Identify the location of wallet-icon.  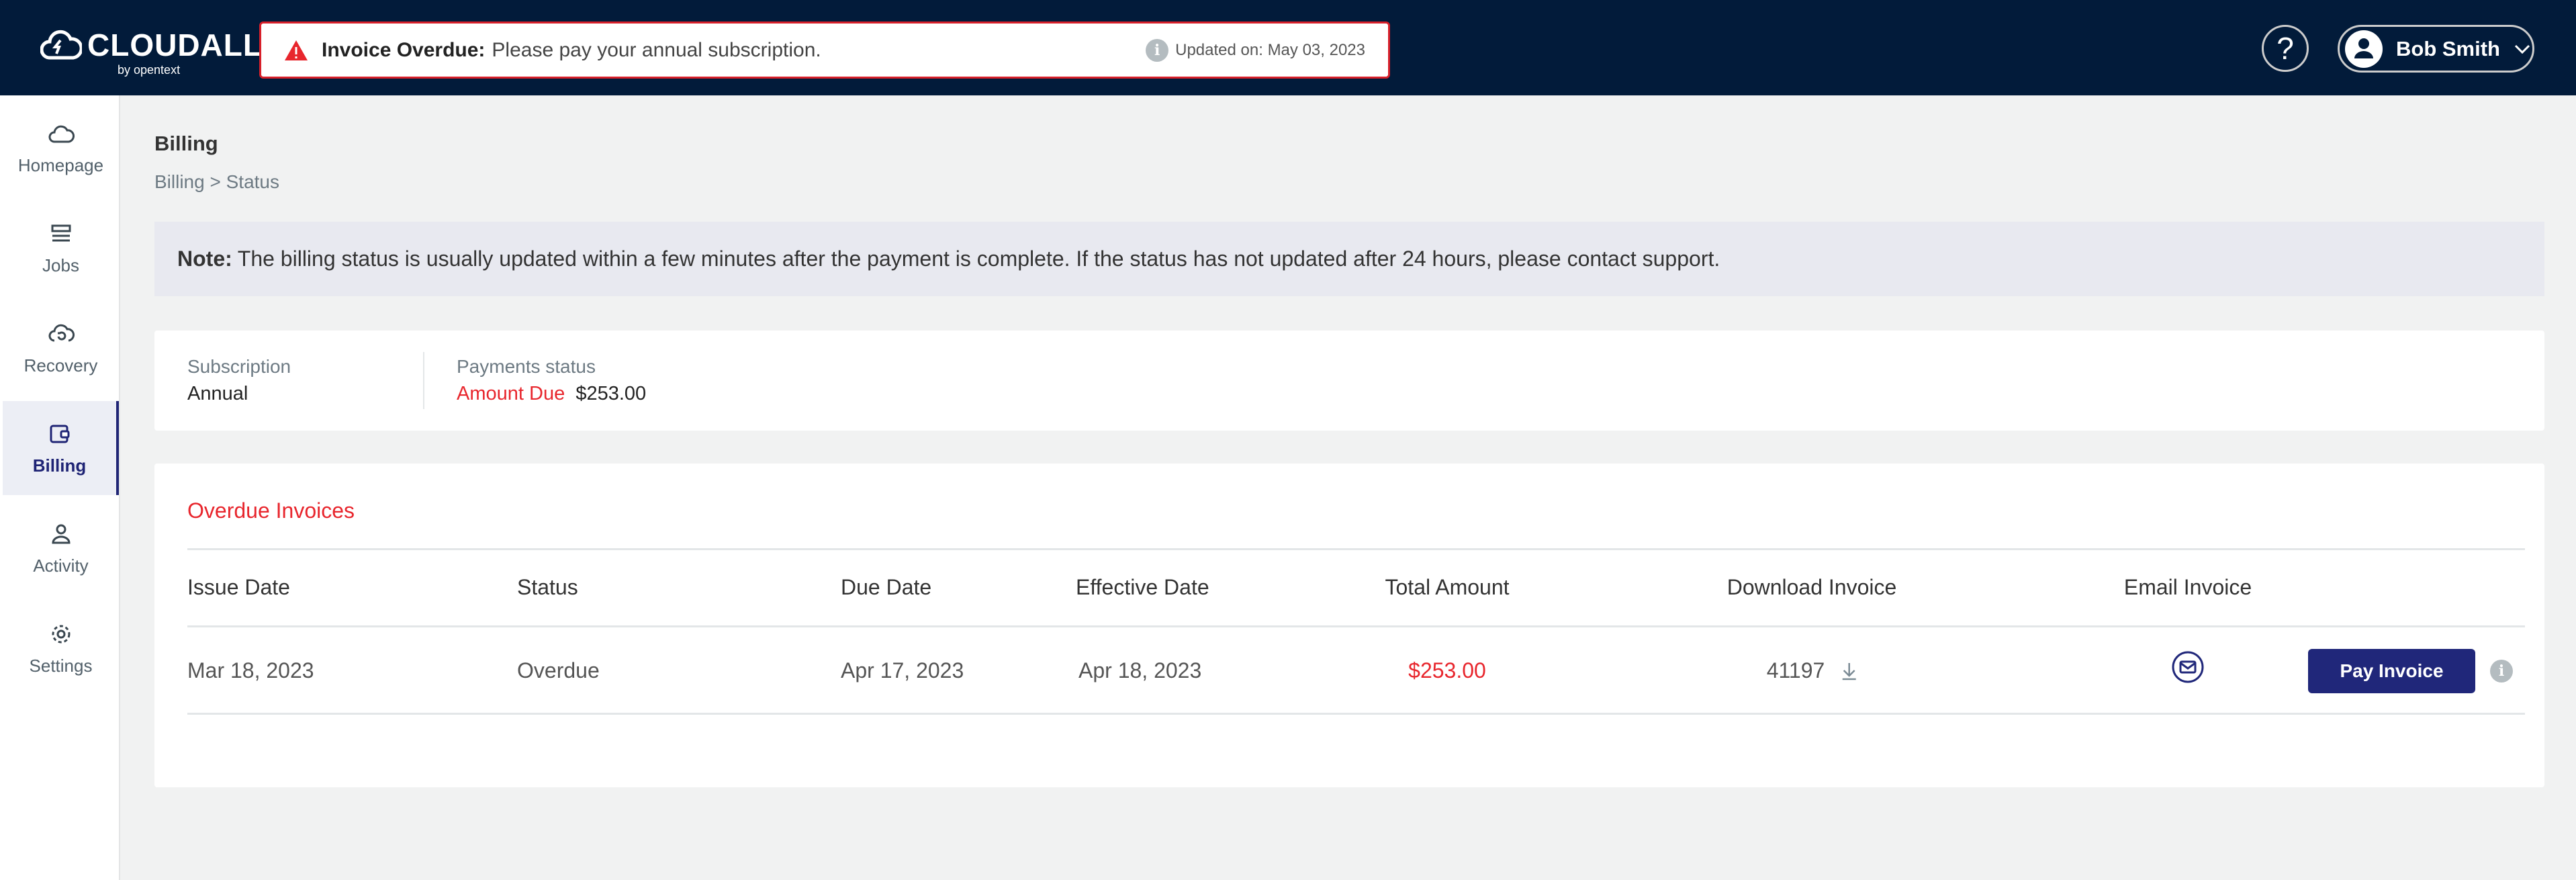
(59, 434).